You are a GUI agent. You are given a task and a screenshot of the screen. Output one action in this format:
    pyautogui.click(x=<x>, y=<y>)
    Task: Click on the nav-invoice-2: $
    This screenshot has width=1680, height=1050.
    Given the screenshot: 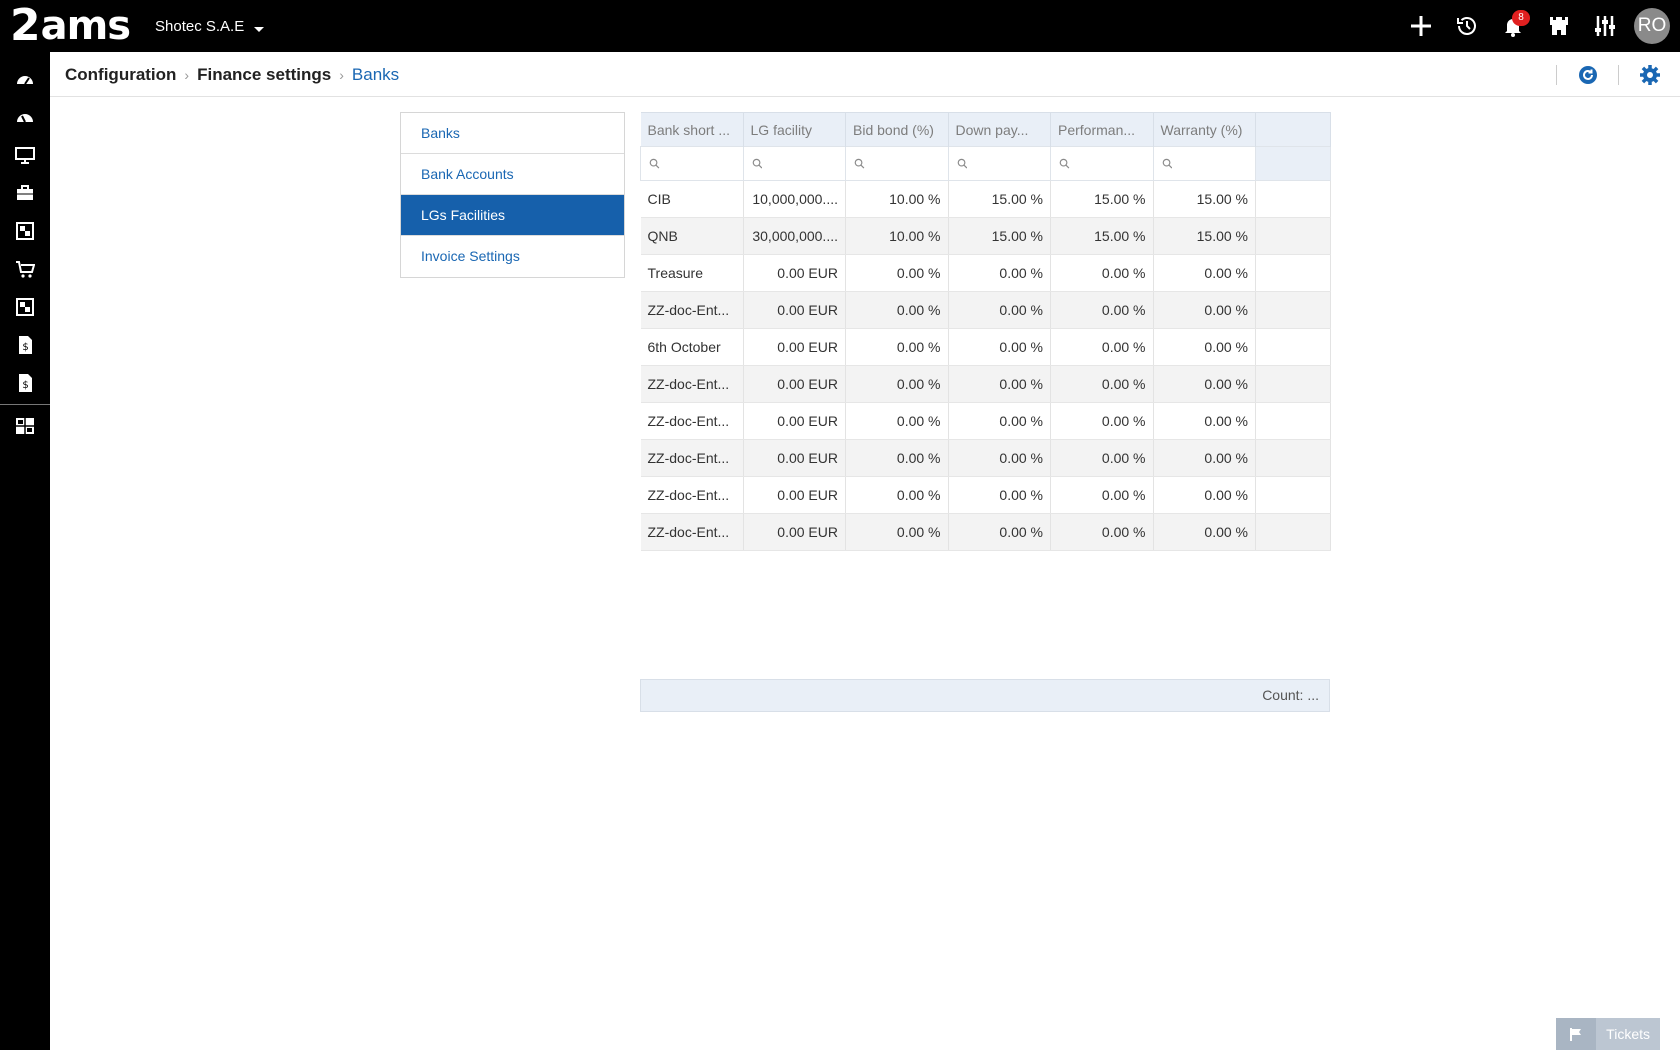 What is the action you would take?
    pyautogui.click(x=25, y=383)
    